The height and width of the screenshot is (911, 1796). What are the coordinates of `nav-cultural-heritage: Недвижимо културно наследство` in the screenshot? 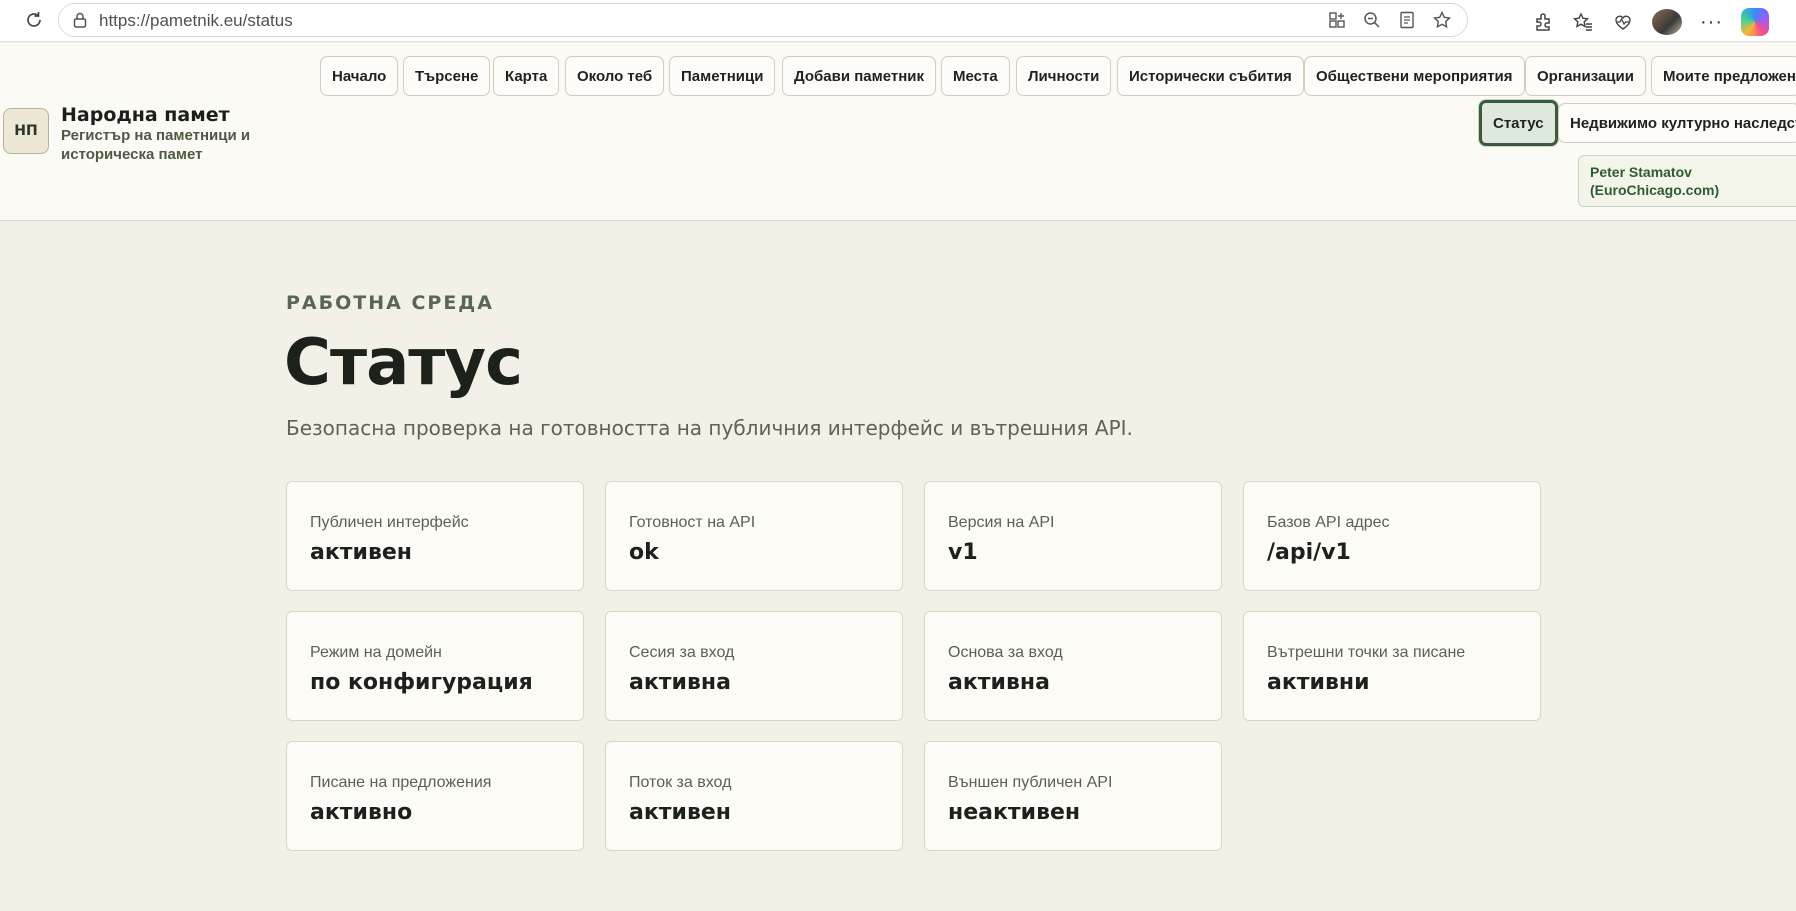 It's located at (1677, 123).